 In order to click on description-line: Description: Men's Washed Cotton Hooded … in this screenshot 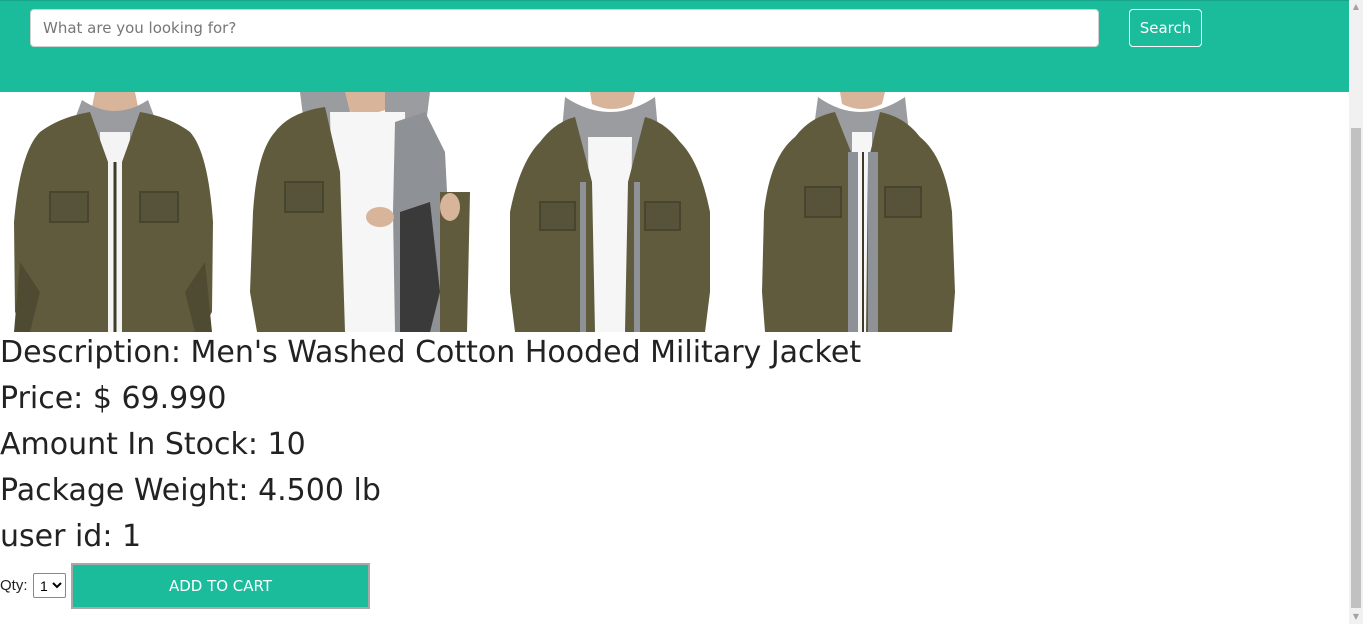, I will do `click(430, 353)`.